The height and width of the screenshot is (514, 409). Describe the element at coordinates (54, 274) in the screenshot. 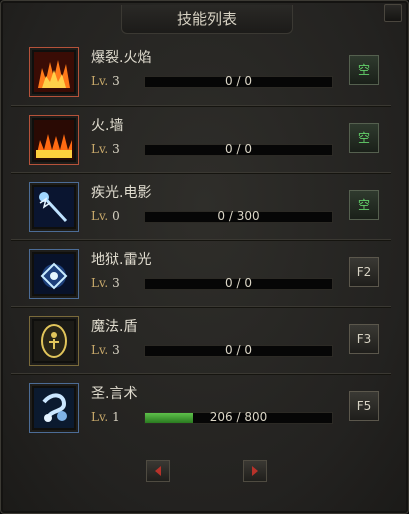

I see `hell-lightning-icon` at that location.